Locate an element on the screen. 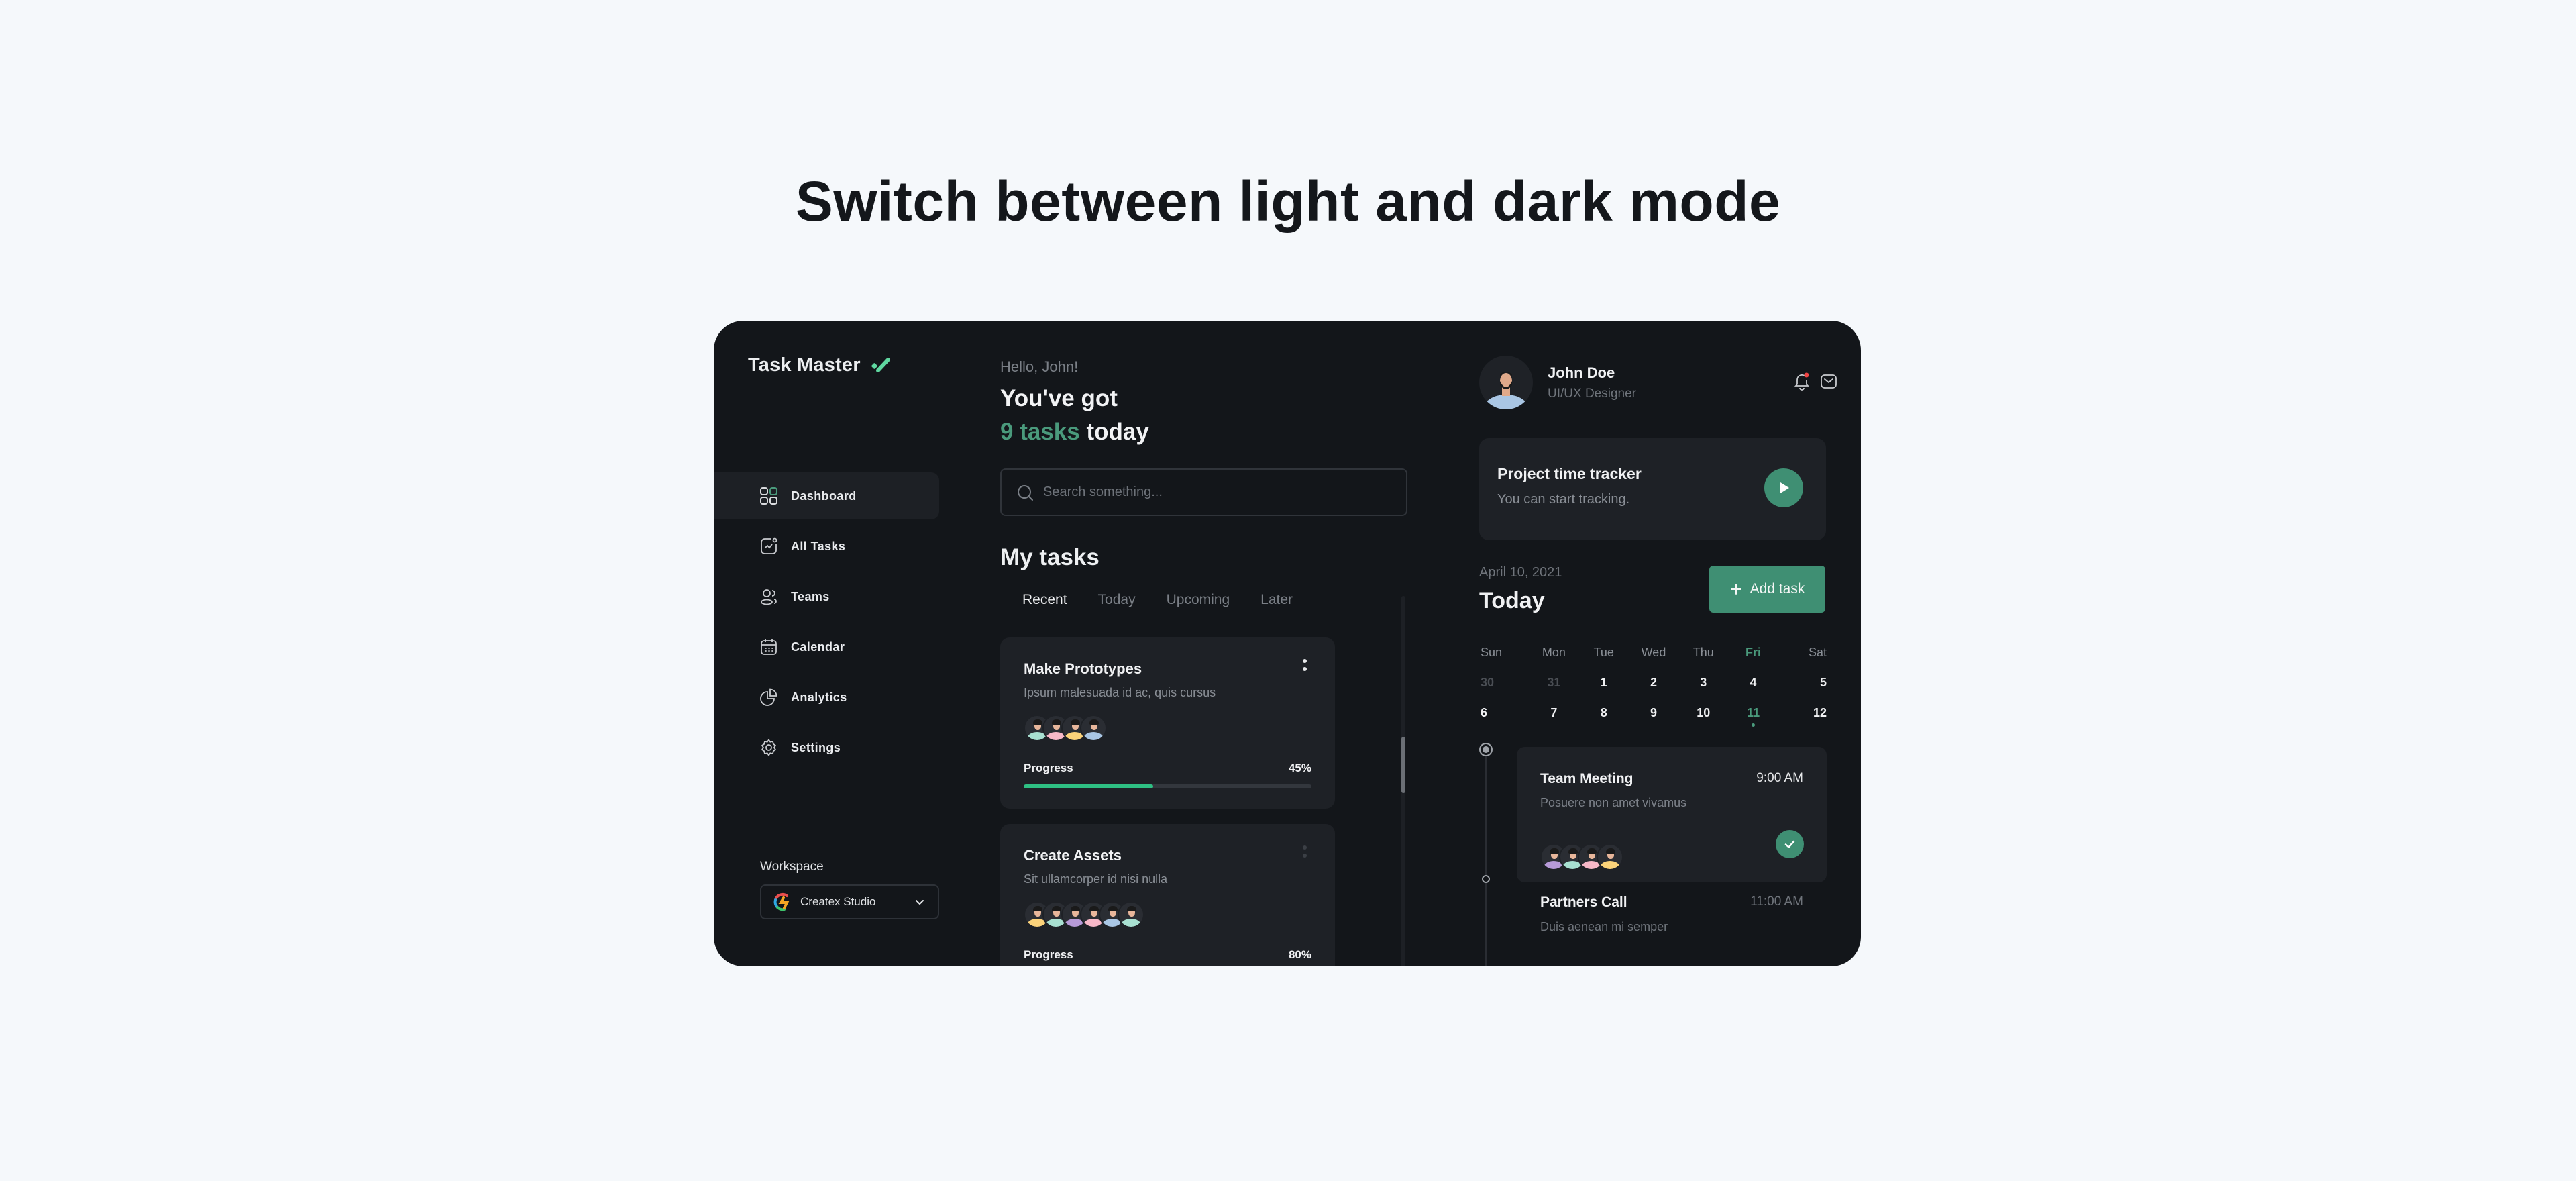 This screenshot has width=2576, height=1181. add-task-button: Add task is located at coordinates (1767, 589).